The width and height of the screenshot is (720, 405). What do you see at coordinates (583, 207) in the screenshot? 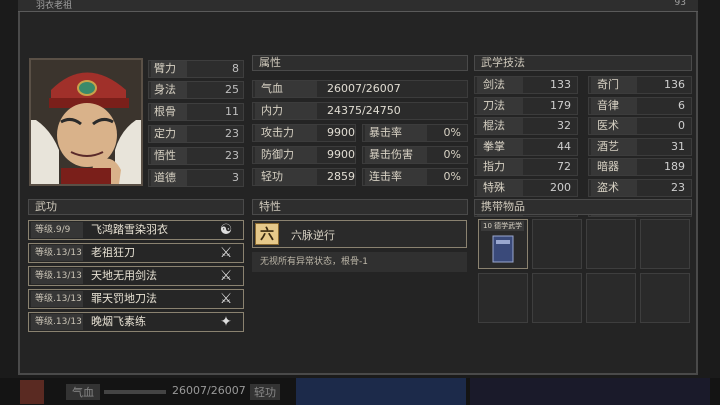
I see `inventory-header: 携带物品` at bounding box center [583, 207].